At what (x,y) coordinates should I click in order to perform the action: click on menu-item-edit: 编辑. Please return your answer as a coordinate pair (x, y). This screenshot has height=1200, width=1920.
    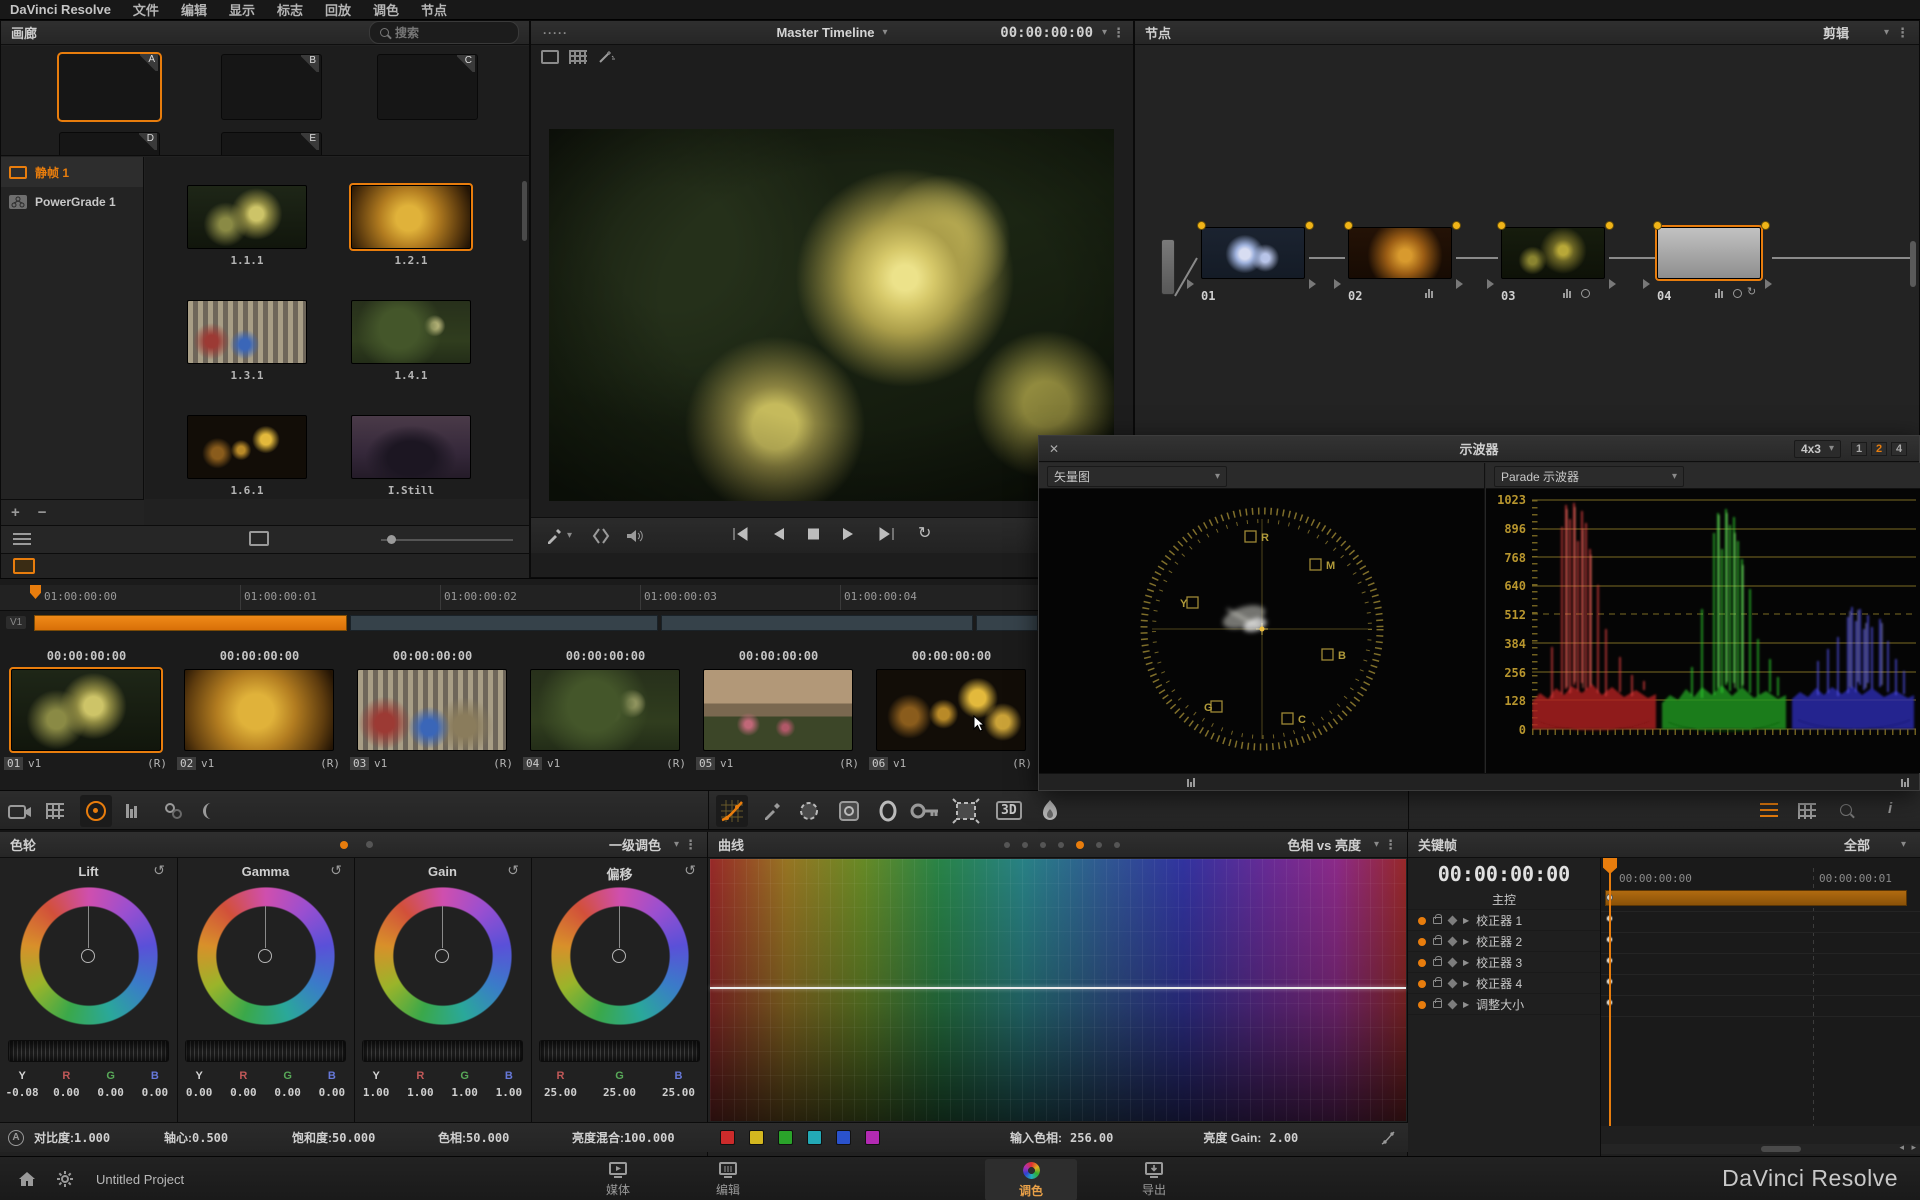
    Looking at the image, I should click on (194, 9).